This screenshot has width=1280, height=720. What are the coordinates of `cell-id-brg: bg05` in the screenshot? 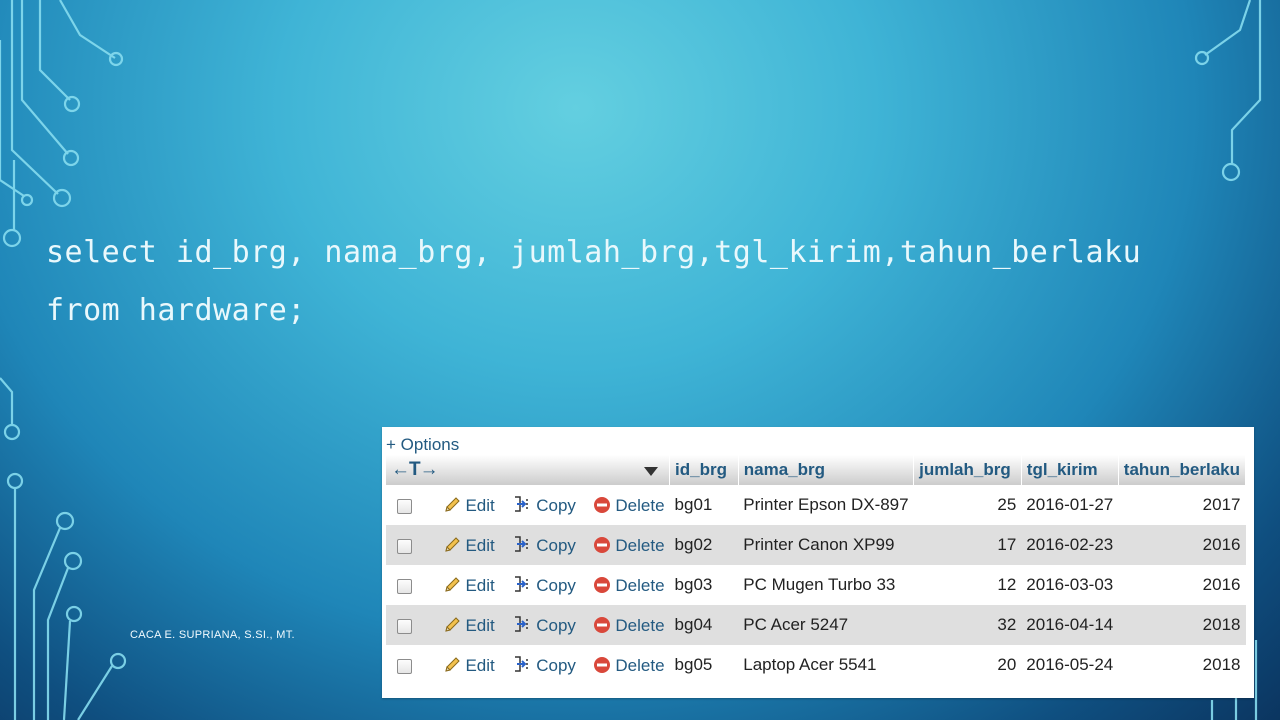 It's located at (704, 665).